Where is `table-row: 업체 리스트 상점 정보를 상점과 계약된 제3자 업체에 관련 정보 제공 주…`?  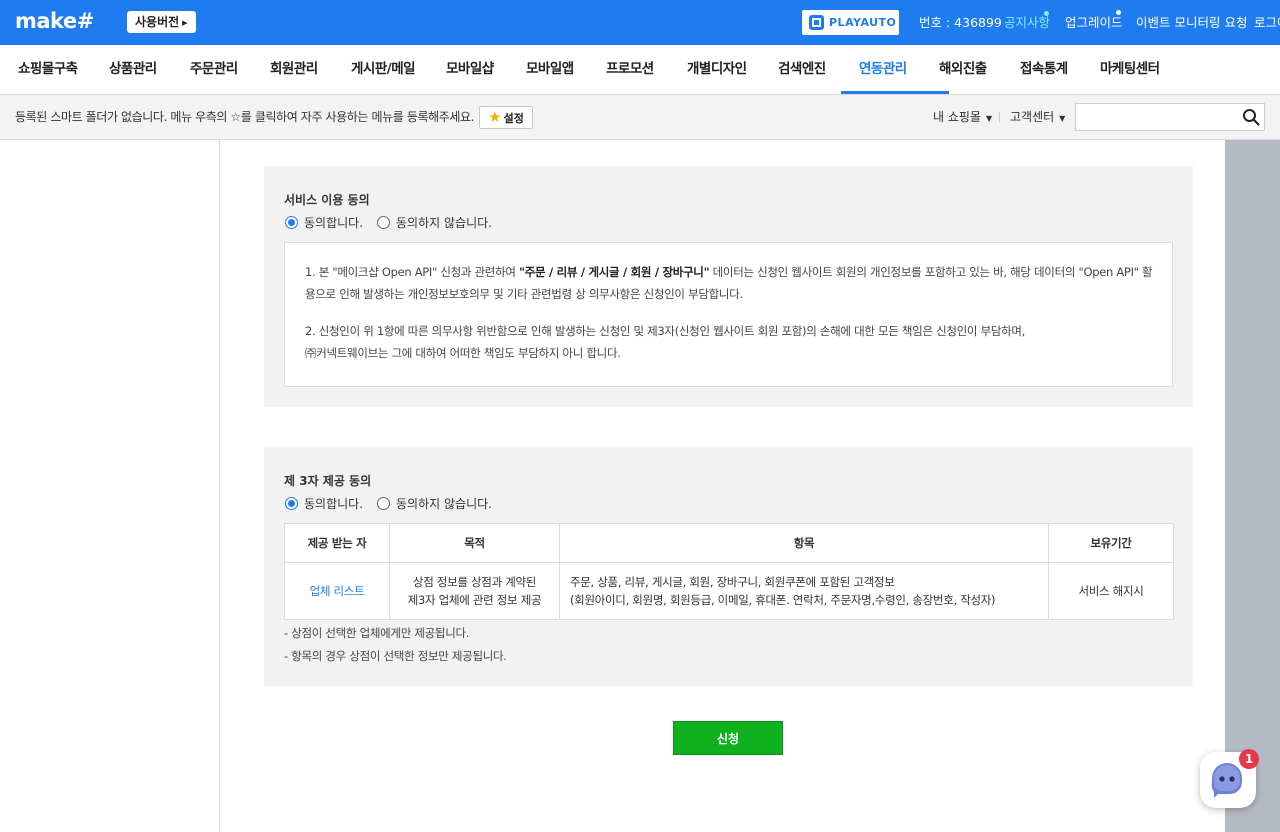 table-row: 업체 리스트 상점 정보를 상점과 계약된 제3자 업체에 관련 정보 제공 주… is located at coordinates (729, 591).